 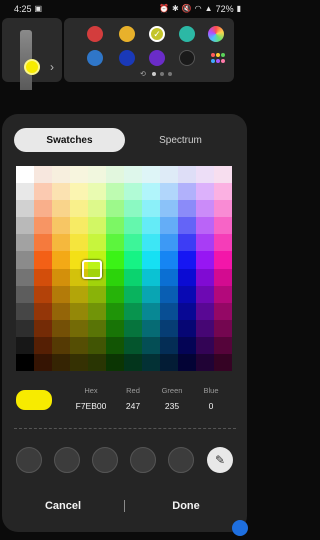 What do you see at coordinates (180, 140) in the screenshot?
I see `tab-spectrum: Spectrum` at bounding box center [180, 140].